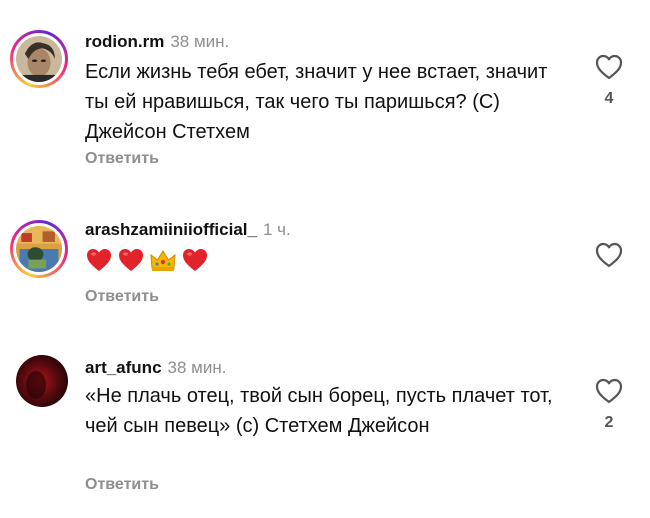  Describe the element at coordinates (123, 367) in the screenshot. I see `username: art_afunc` at that location.